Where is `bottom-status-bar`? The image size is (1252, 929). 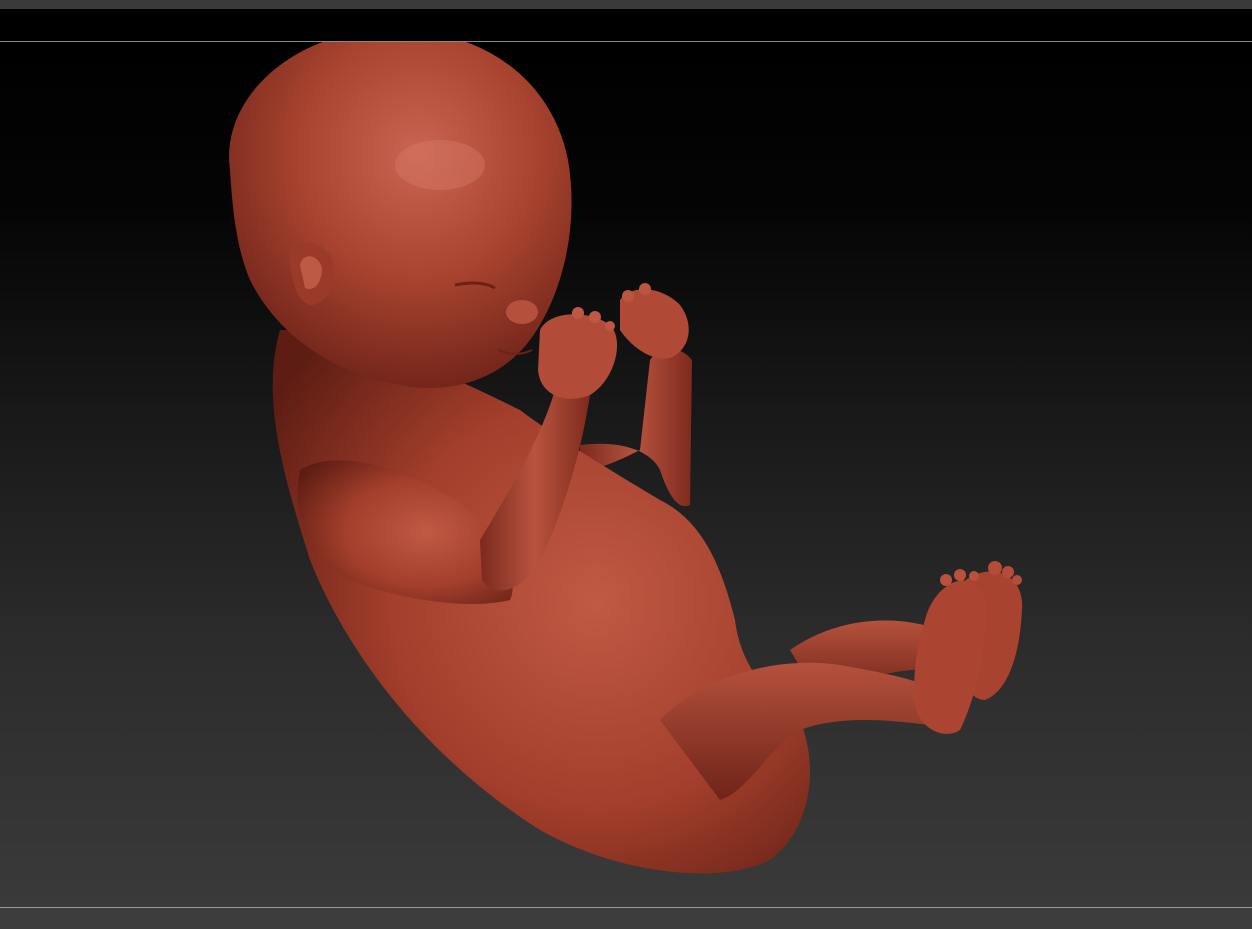
bottom-status-bar is located at coordinates (626, 918).